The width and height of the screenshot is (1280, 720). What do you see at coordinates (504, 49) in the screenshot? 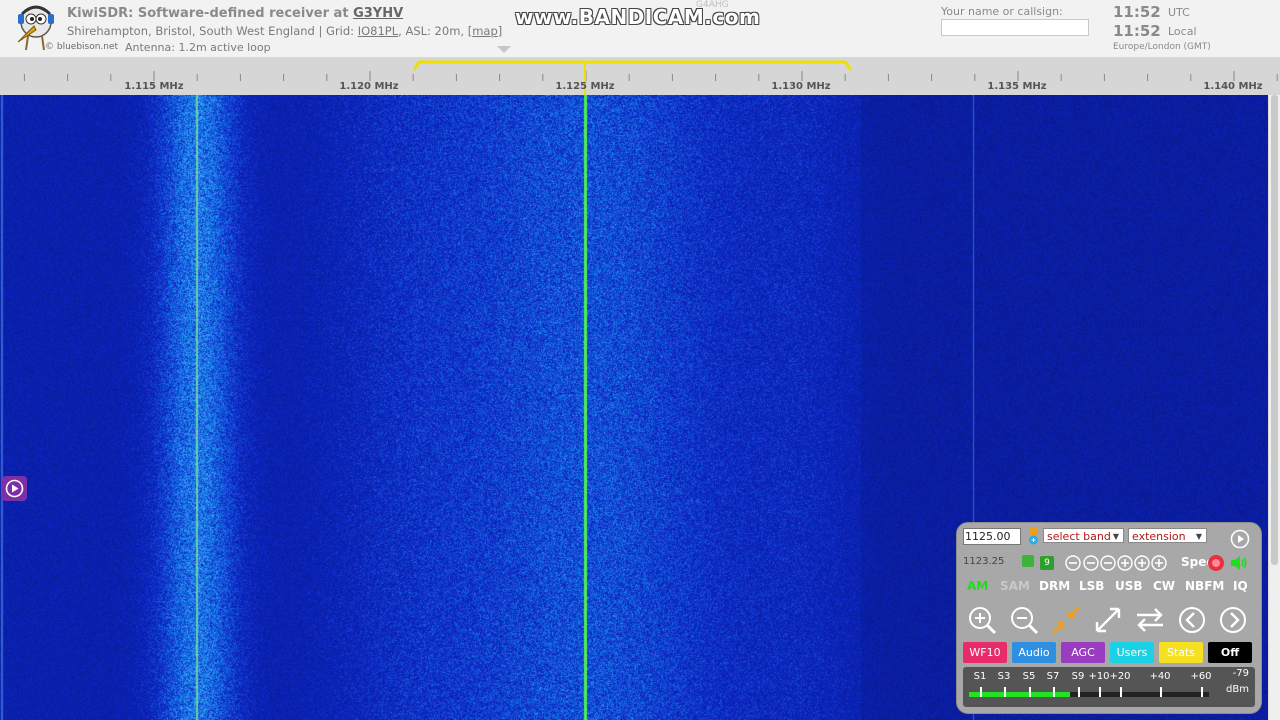
I see `collapse-header-icon` at bounding box center [504, 49].